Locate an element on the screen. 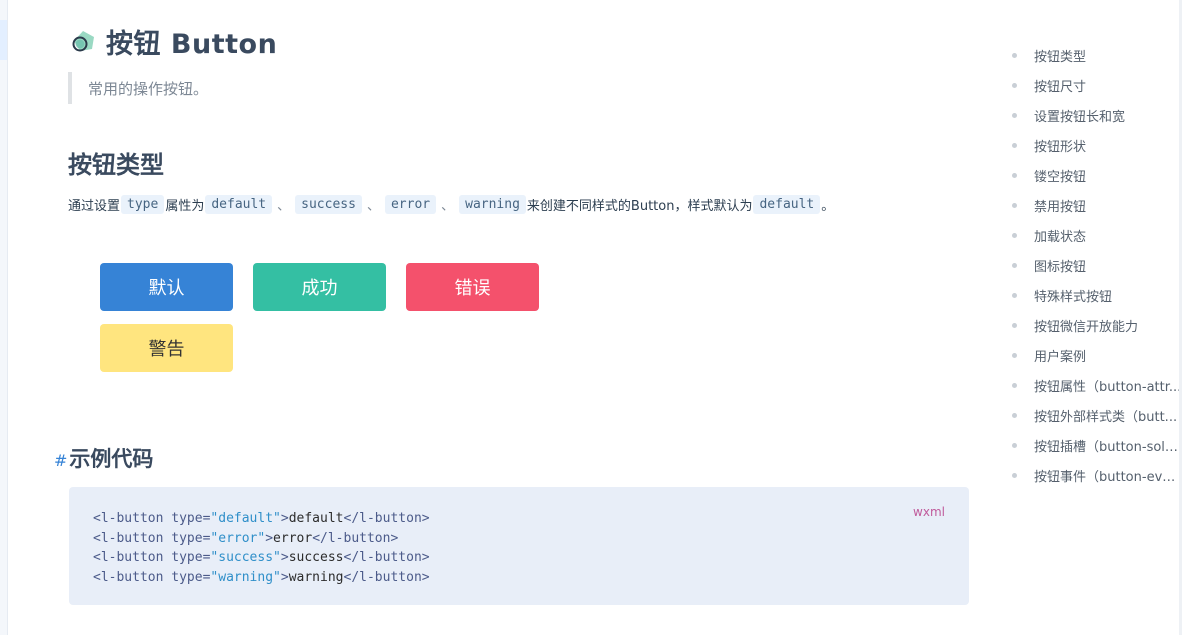 The image size is (1182, 635). example-heading: # 示例代码 is located at coordinates (103, 458).